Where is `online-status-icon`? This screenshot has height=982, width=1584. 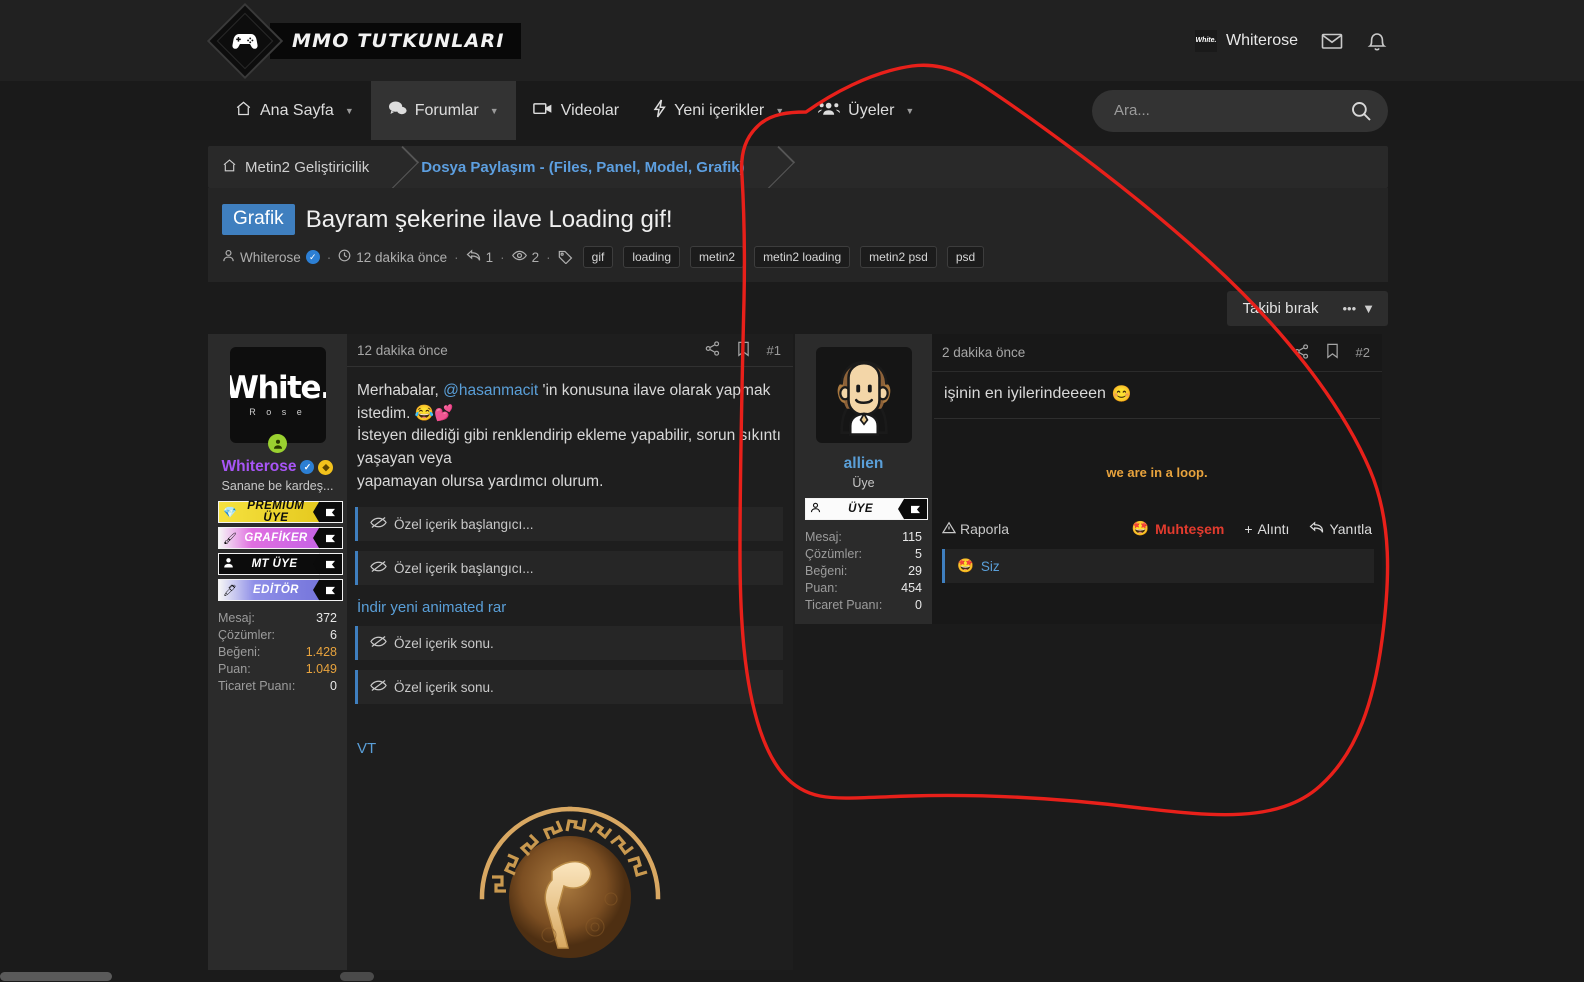
online-status-icon is located at coordinates (277, 443).